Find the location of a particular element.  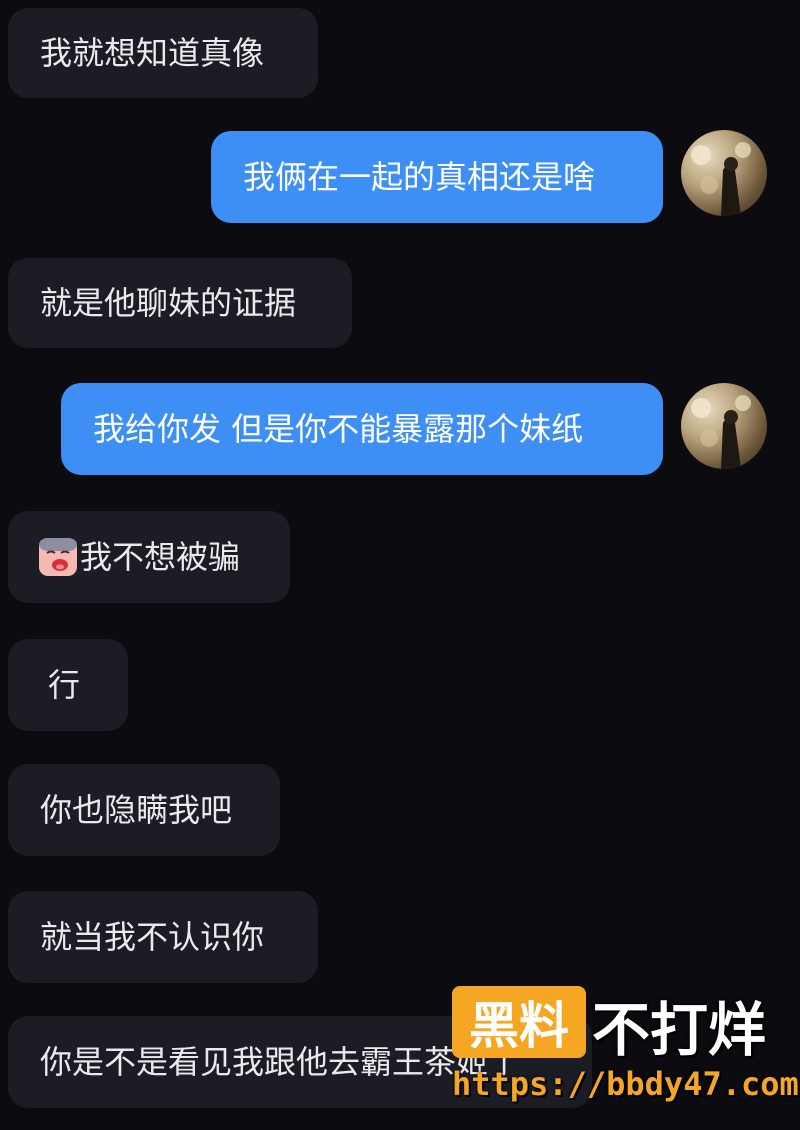

message-bubble-outgoing: 我给你发 但是你不能暴露那个妹纸 is located at coordinates (362, 429).